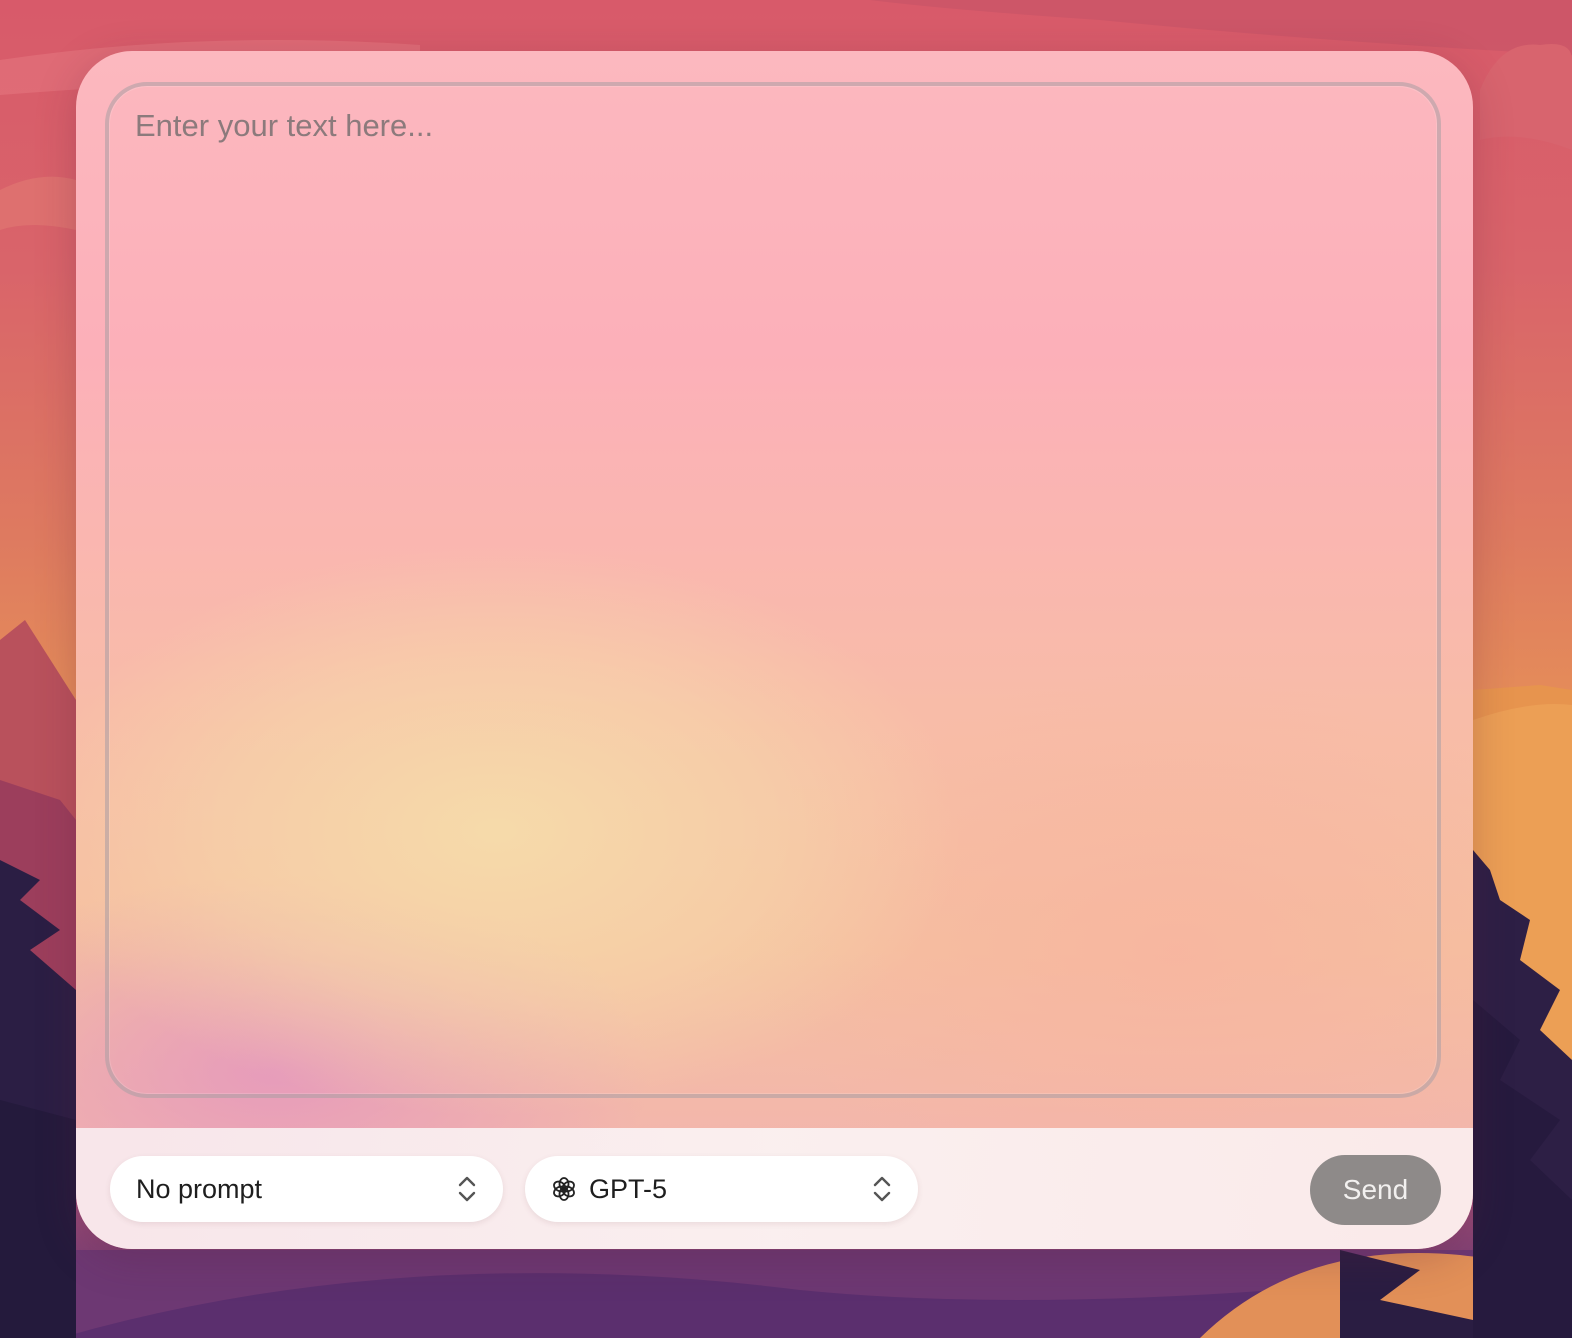 This screenshot has height=1338, width=1572. I want to click on openai-icon, so click(564, 1189).